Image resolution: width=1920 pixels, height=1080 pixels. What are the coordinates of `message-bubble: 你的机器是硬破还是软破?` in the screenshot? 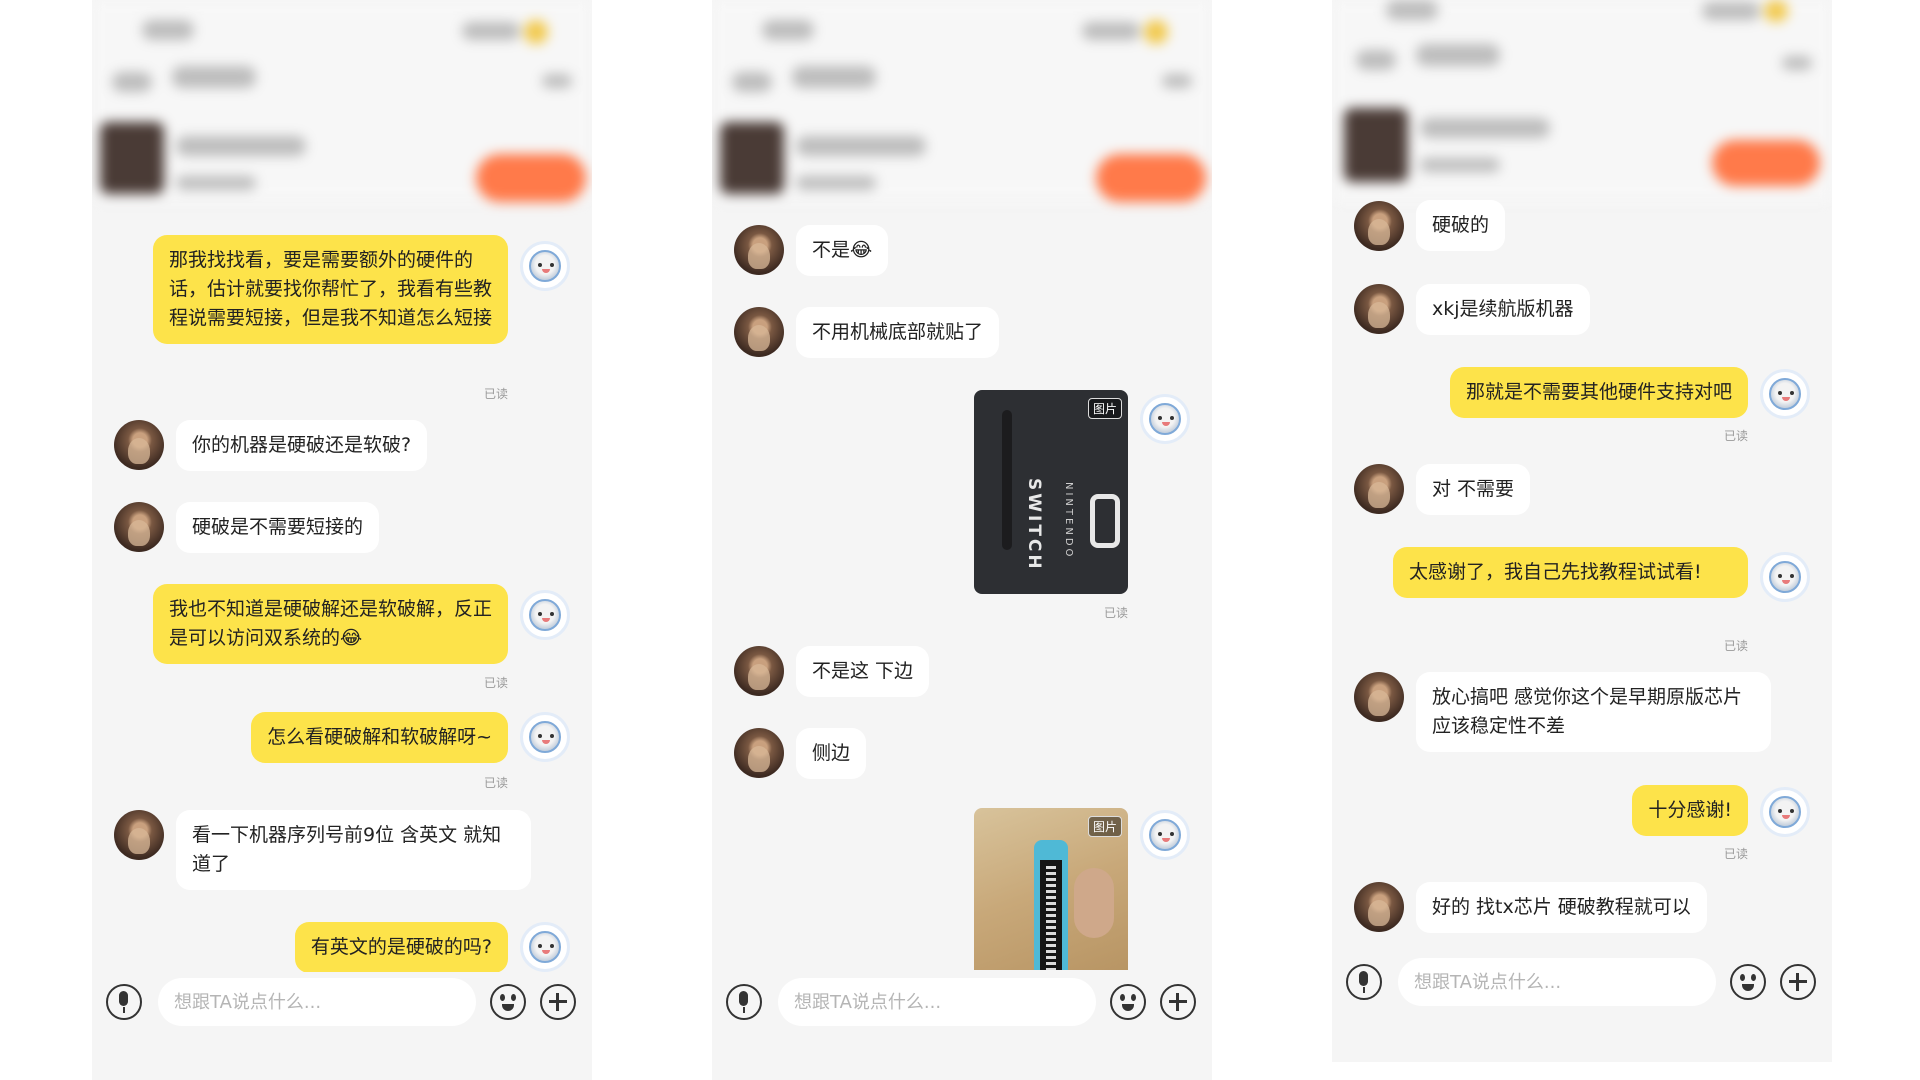 It's located at (302, 445).